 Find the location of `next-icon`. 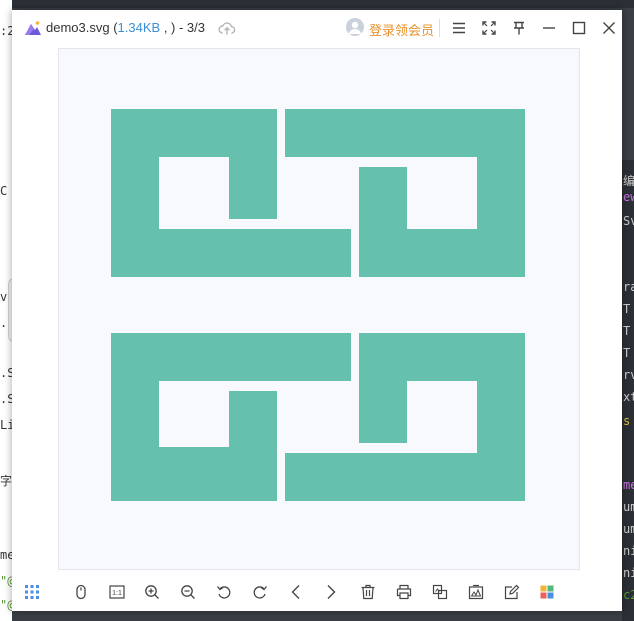

next-icon is located at coordinates (331, 592).